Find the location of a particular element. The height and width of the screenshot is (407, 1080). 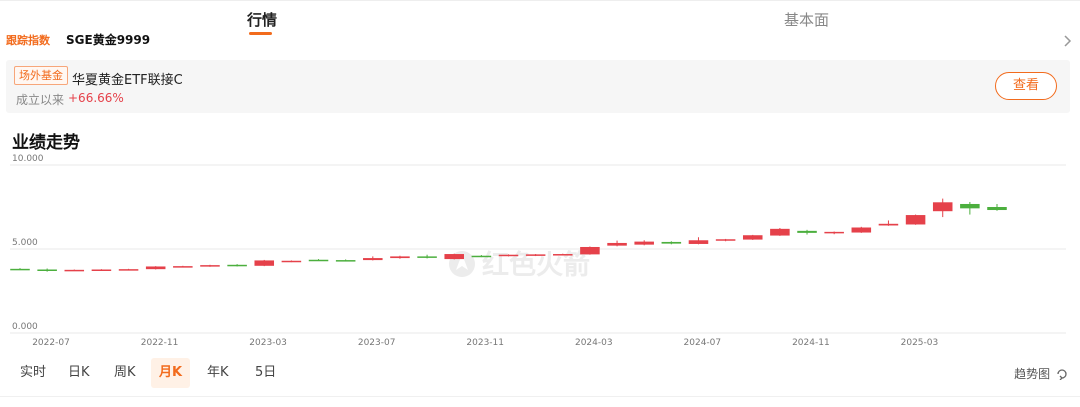

y-axis-labels: 0.000 5.000 10.000 is located at coordinates (28, 243).